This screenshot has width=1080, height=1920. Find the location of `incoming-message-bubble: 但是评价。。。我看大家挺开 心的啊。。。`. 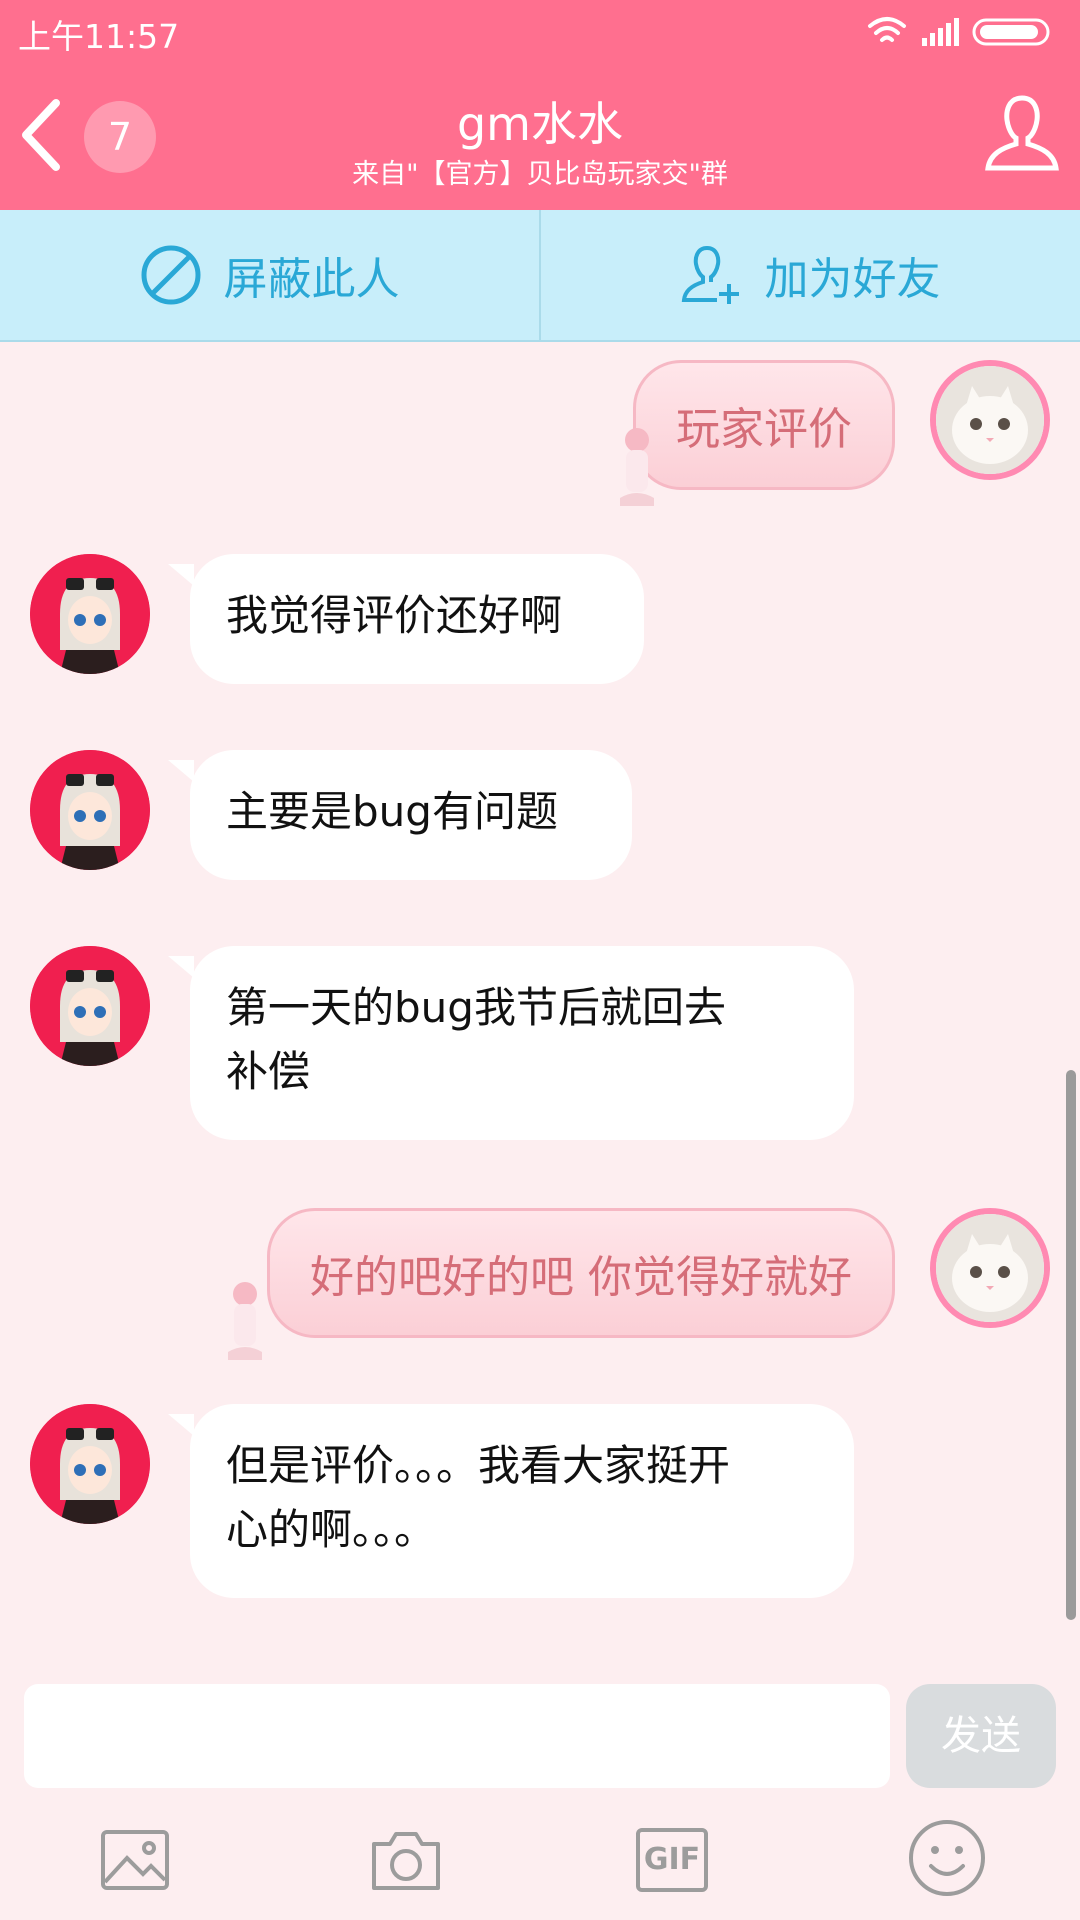

incoming-message-bubble: 但是评价。。。我看大家挺开 心的啊。。。 is located at coordinates (511, 1501).